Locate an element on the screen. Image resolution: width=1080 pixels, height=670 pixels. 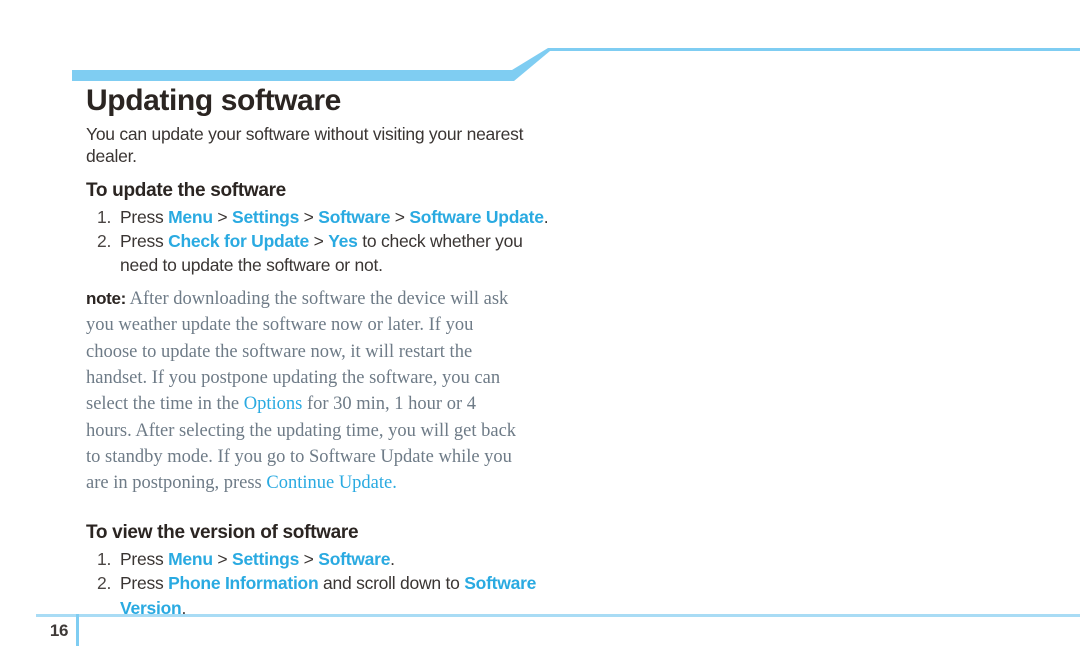
note-label: note: is located at coordinates (106, 299).